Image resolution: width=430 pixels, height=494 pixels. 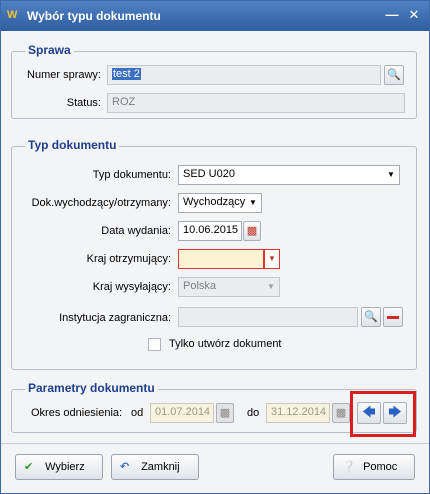 I want to click on wybierz-label: Wybierz, so click(x=65, y=467).